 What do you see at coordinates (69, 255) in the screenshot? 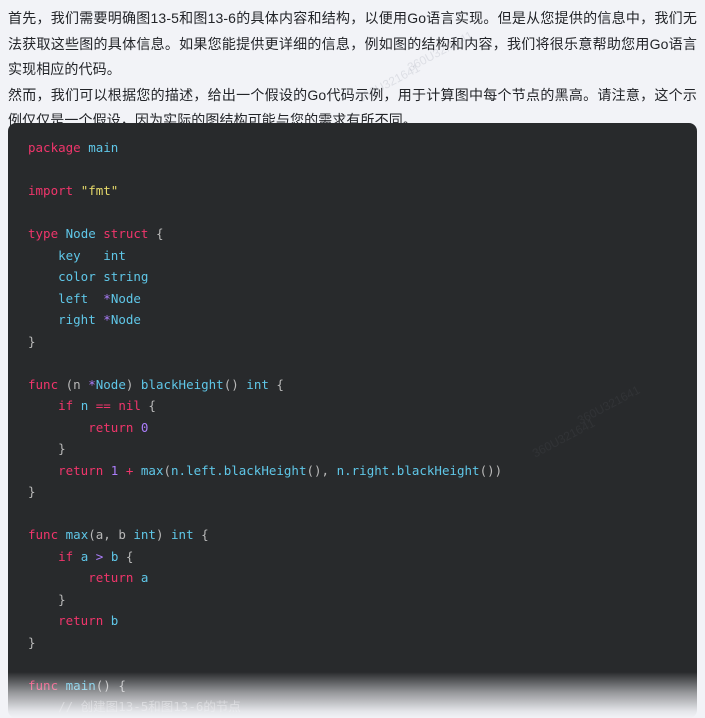
I see `code-token: key` at bounding box center [69, 255].